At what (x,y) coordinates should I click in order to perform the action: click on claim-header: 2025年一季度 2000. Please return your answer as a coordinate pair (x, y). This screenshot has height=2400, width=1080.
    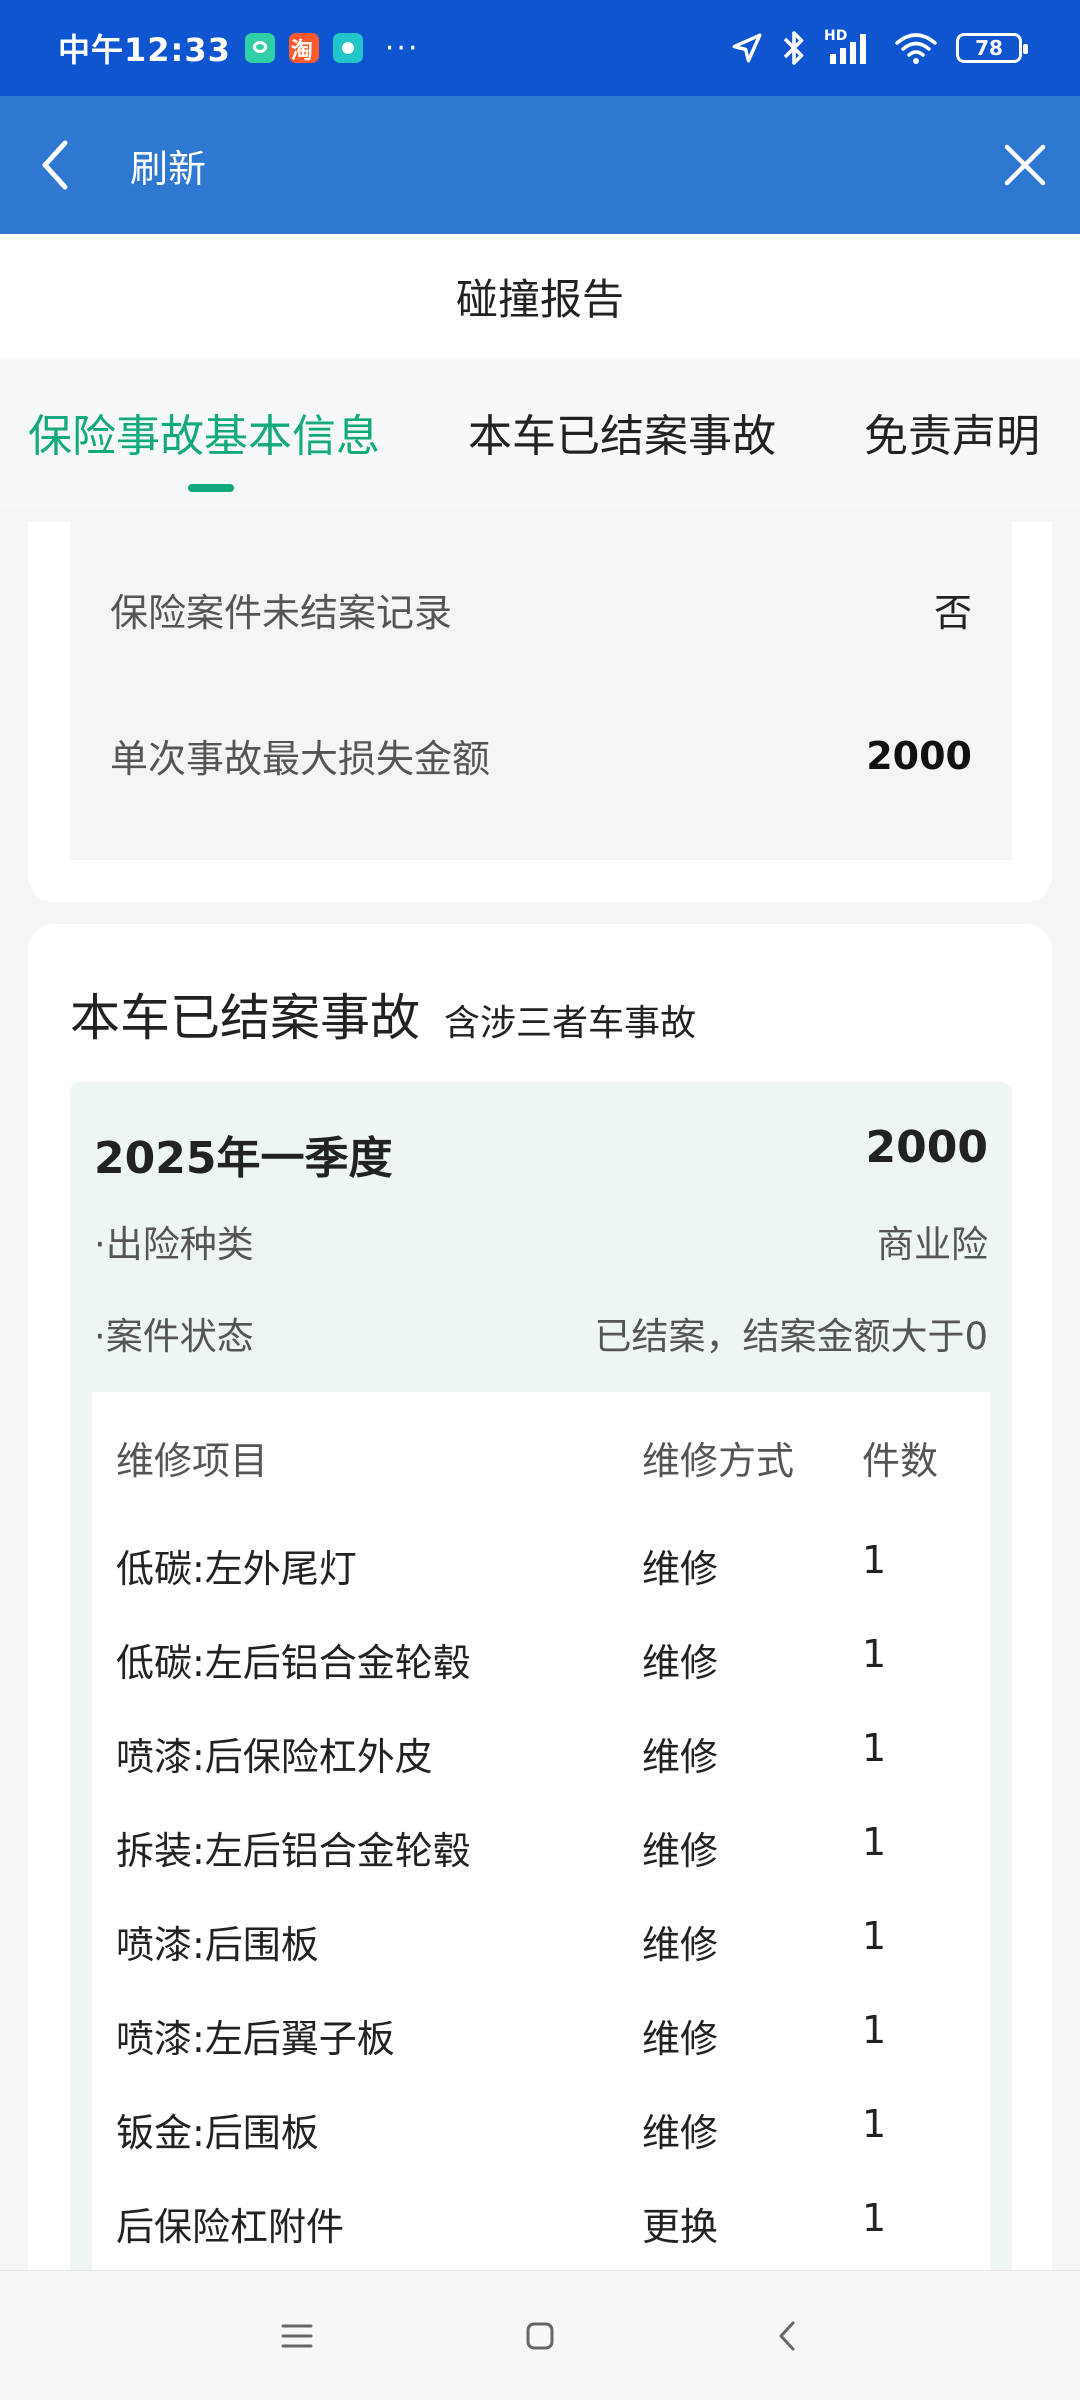
    Looking at the image, I should click on (541, 1154).